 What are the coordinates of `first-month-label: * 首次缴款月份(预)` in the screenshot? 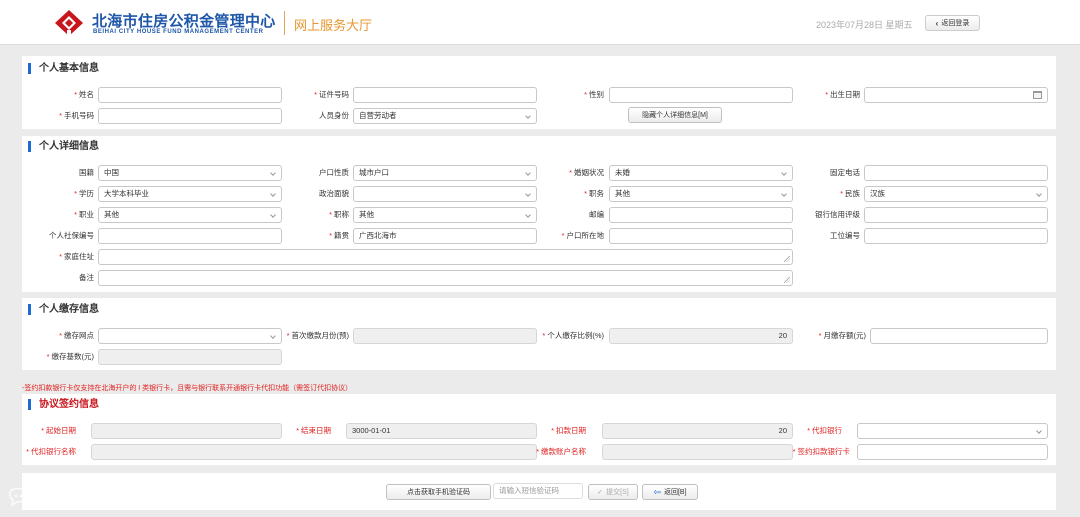 It's located at (317, 335).